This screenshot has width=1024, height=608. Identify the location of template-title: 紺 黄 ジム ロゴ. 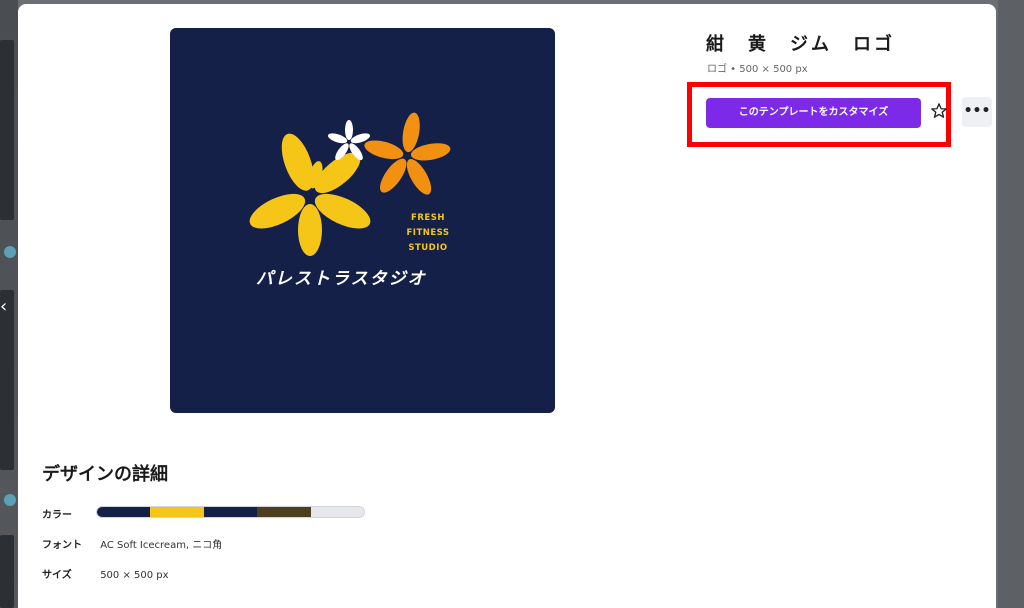
(800, 44).